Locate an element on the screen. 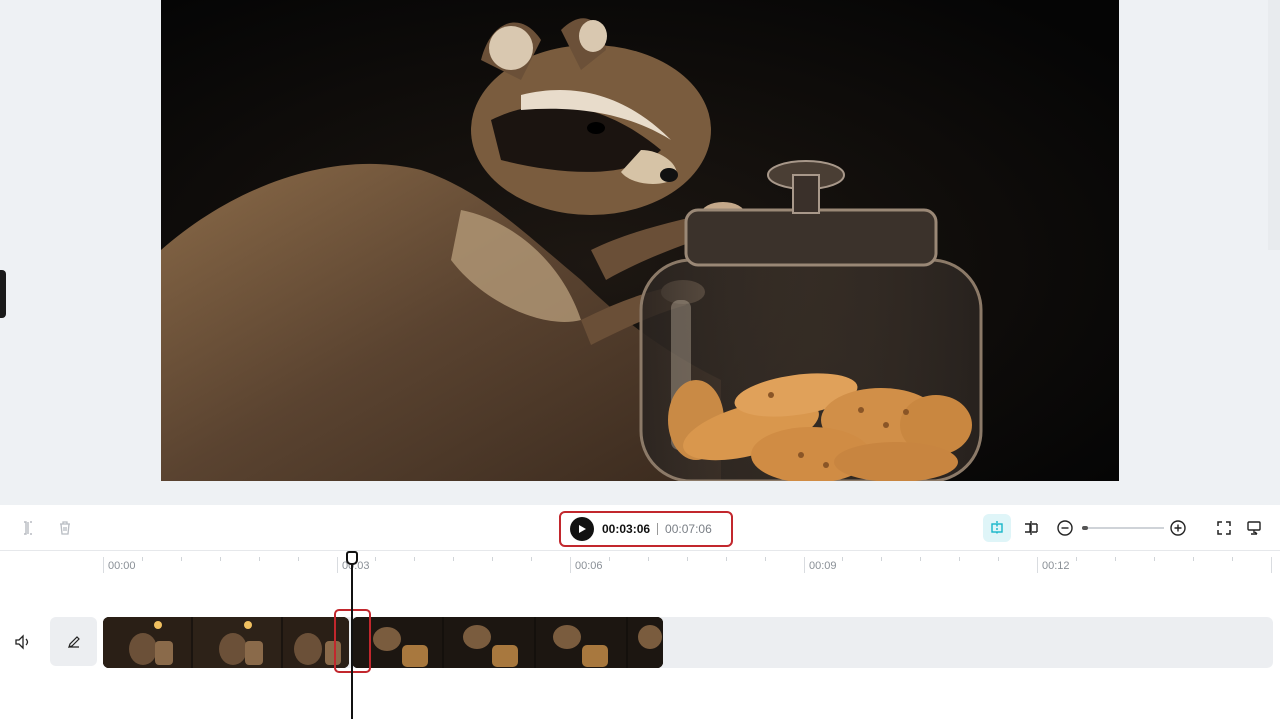 The width and height of the screenshot is (1280, 720). ruler-label: 00:00 is located at coordinates (122, 566).